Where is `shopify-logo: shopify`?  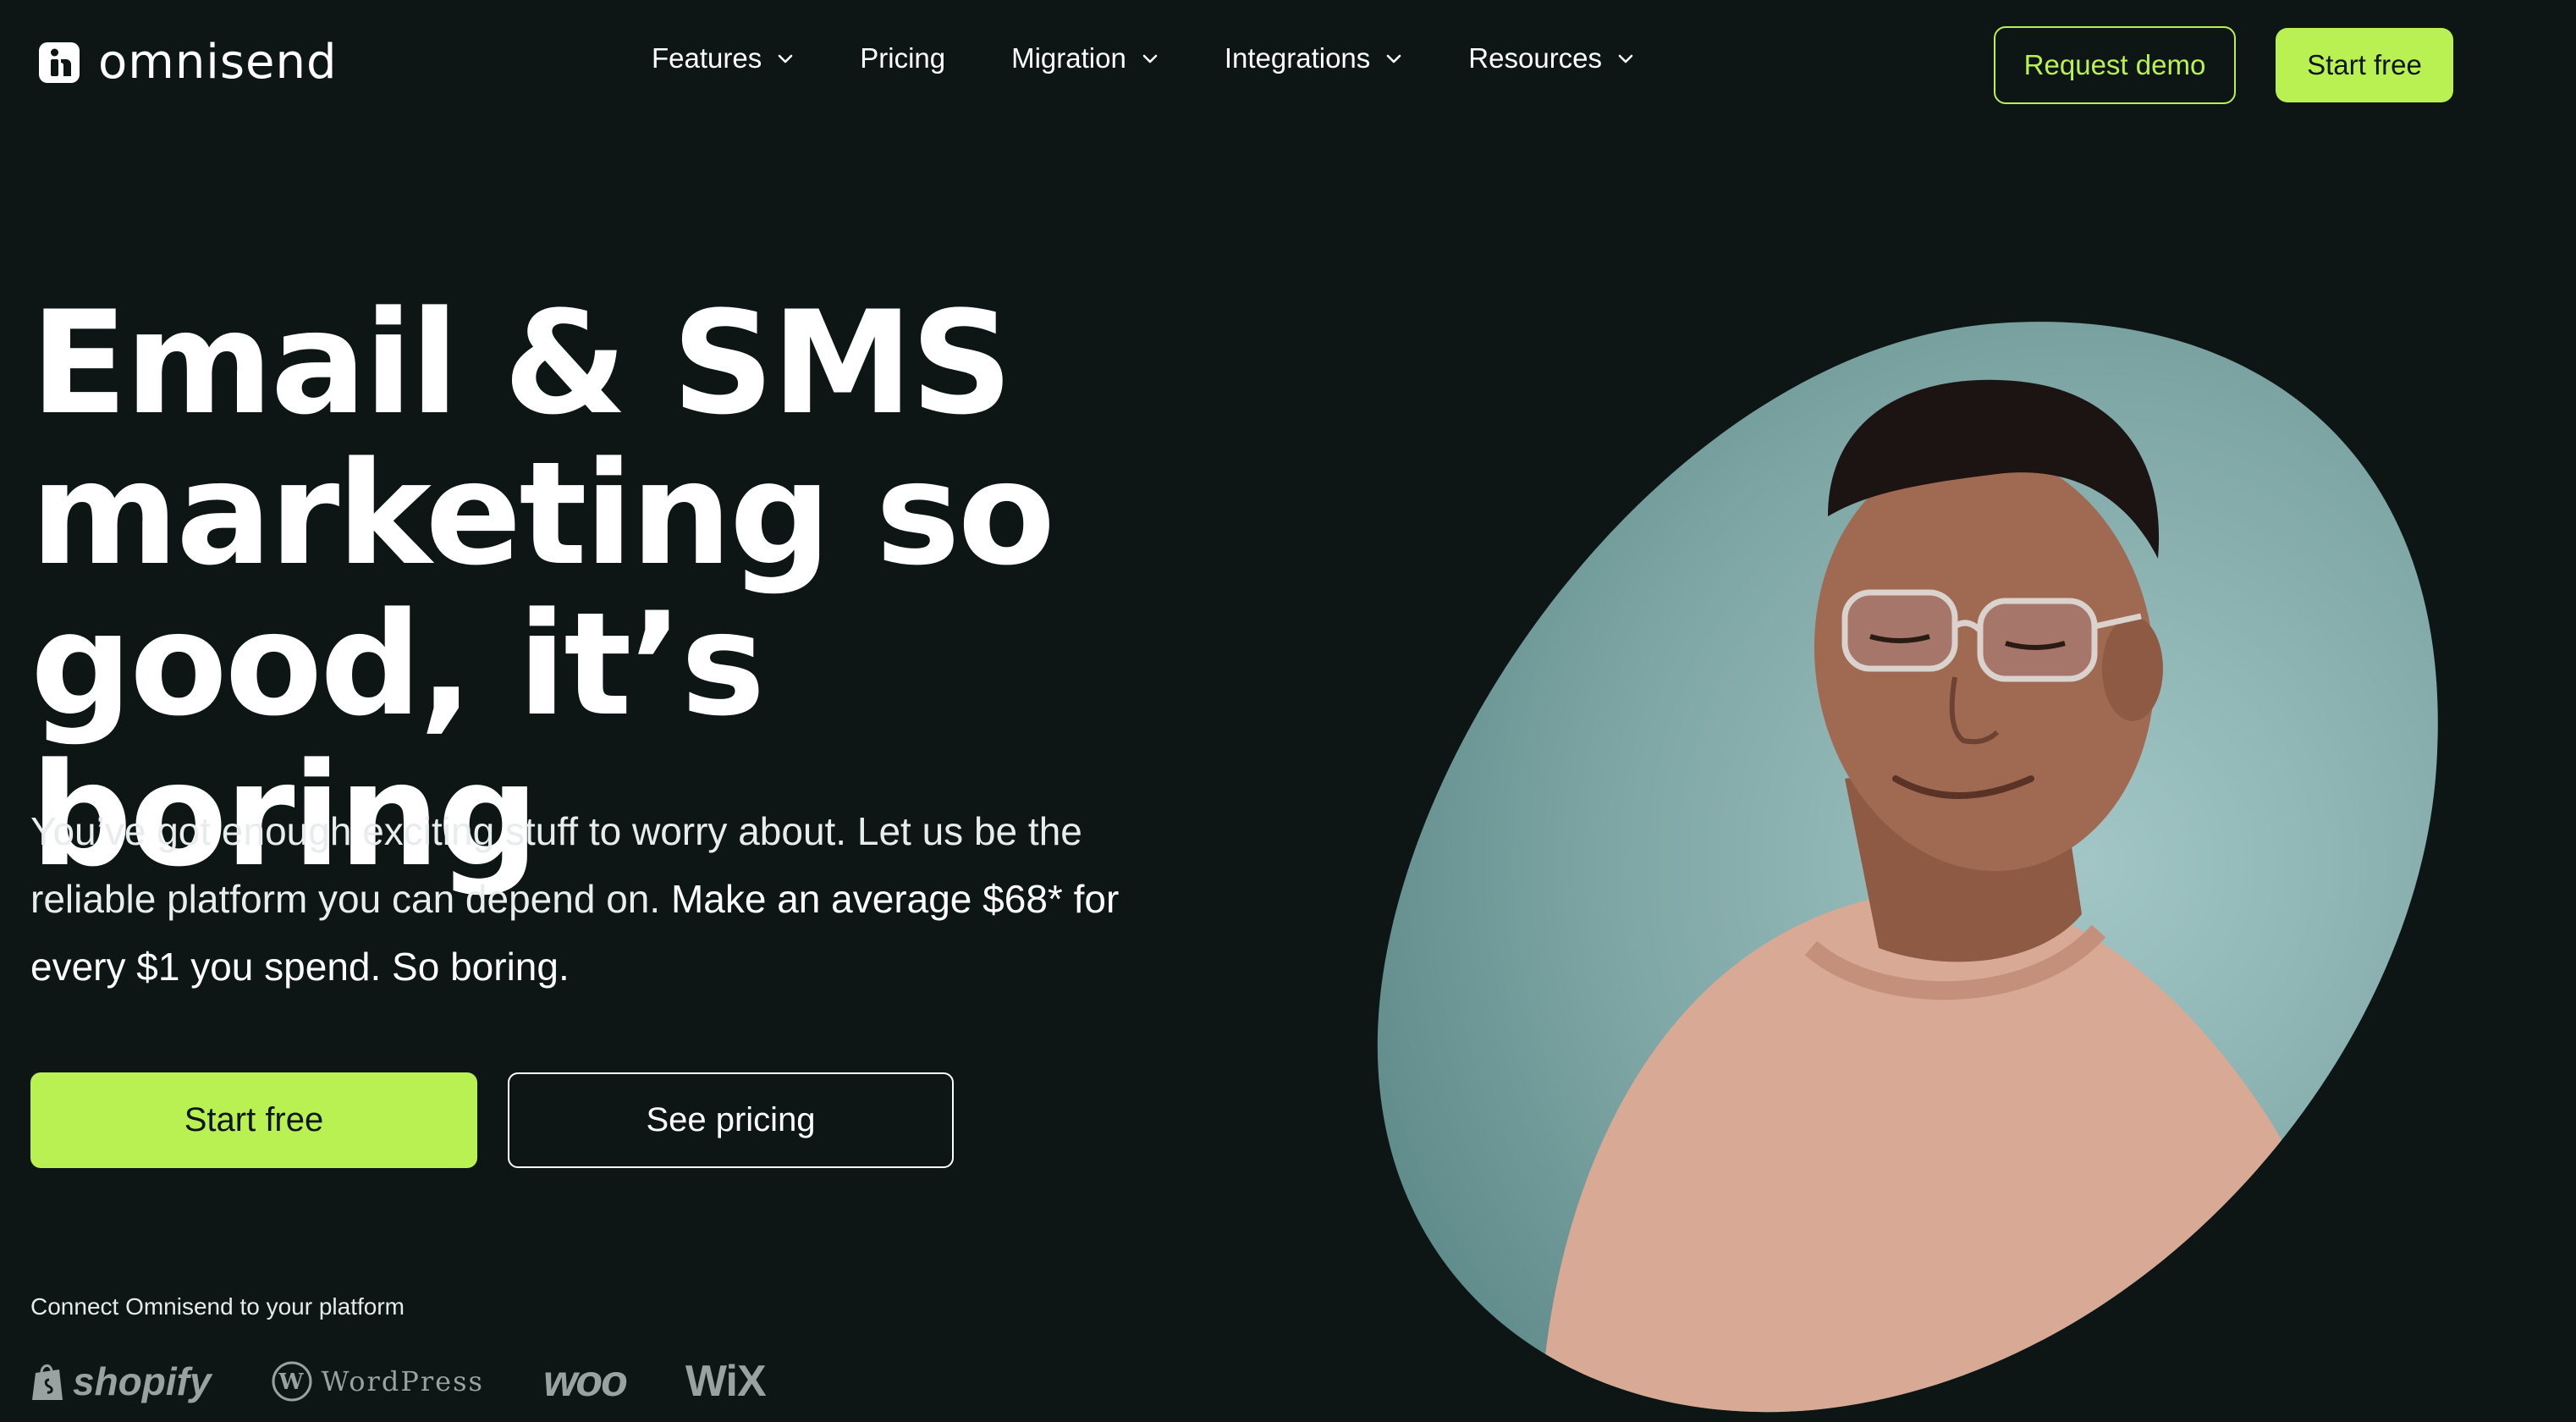 shopify-logo: shopify is located at coordinates (121, 1381).